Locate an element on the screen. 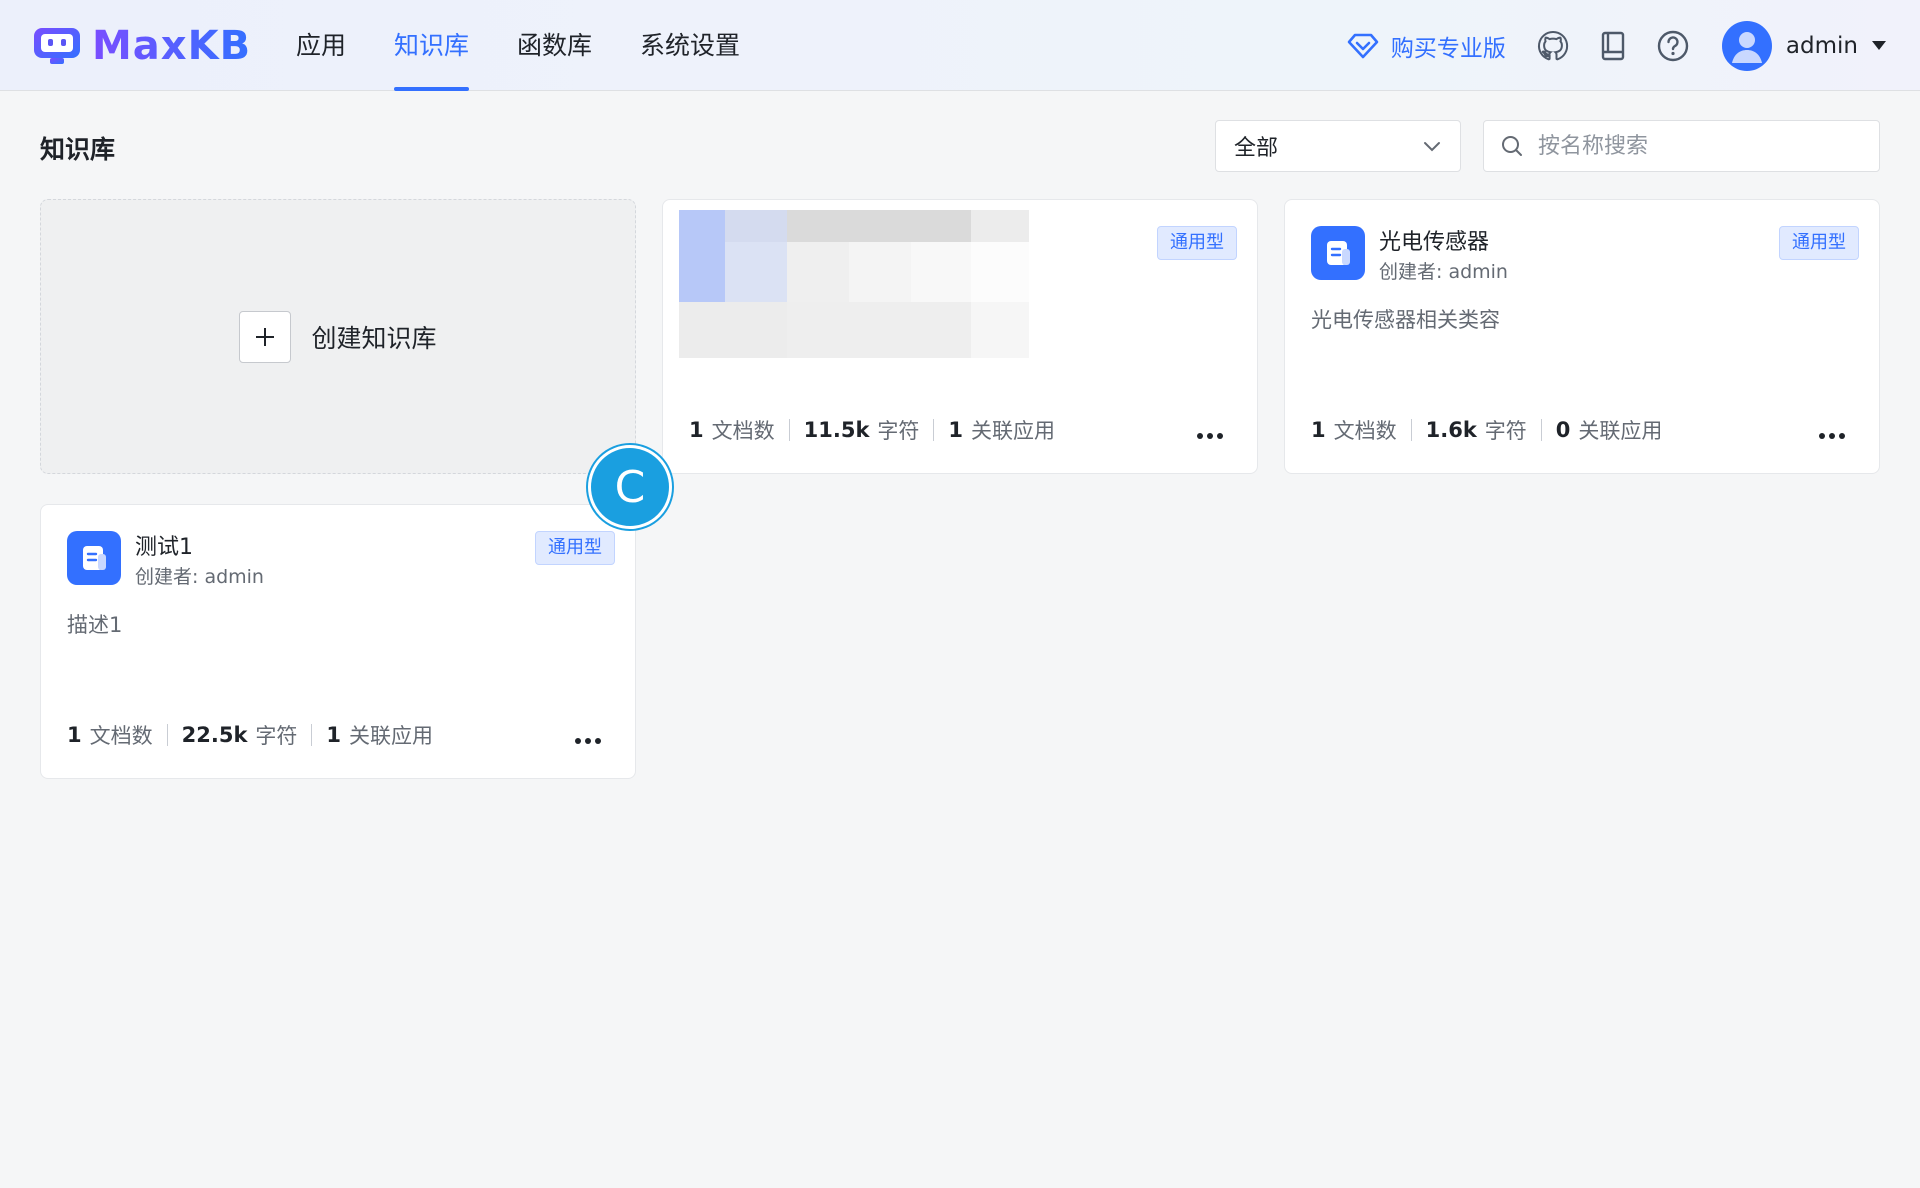  blurred-title-area is located at coordinates (854, 284).